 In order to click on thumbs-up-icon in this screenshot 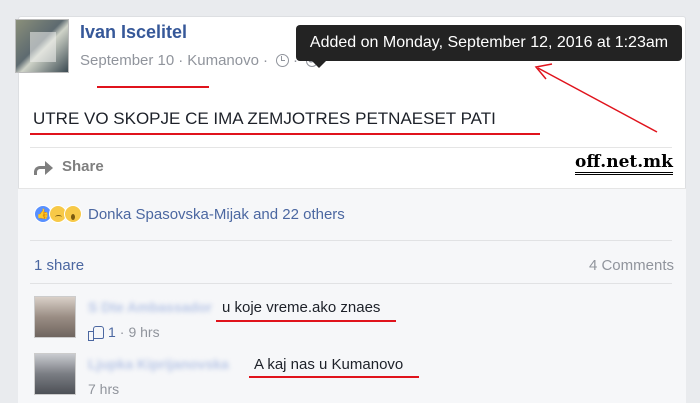, I will do `click(96, 333)`.